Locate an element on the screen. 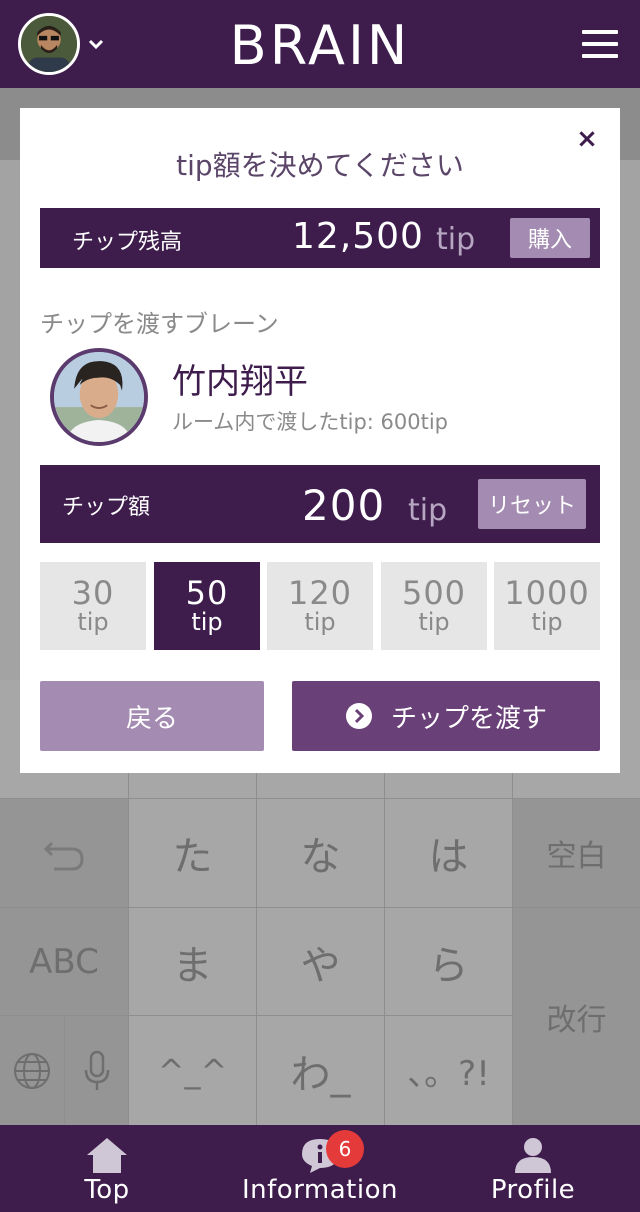  globe-icon is located at coordinates (32, 1070).